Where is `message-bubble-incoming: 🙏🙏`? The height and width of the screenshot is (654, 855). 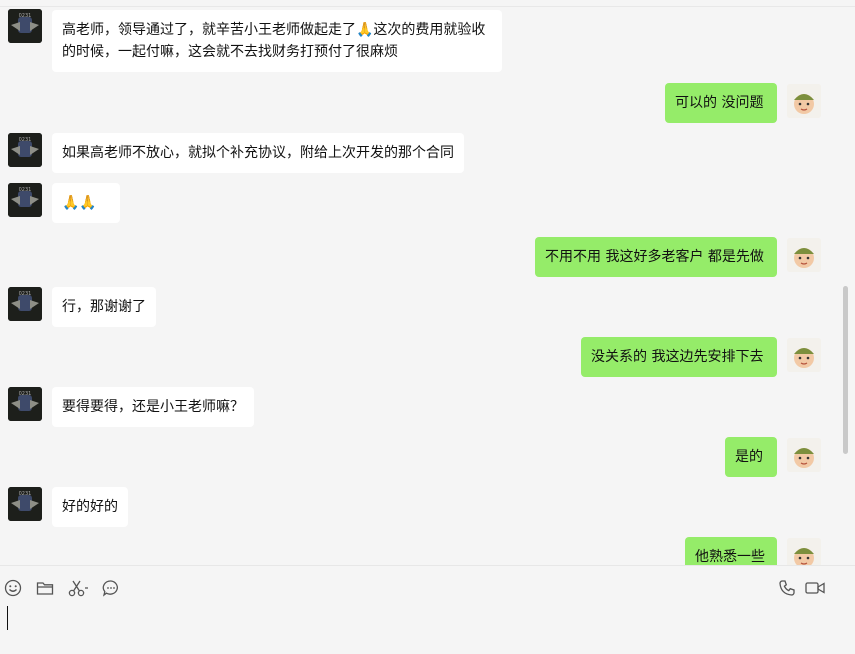
message-bubble-incoming: 🙏🙏 is located at coordinates (86, 203).